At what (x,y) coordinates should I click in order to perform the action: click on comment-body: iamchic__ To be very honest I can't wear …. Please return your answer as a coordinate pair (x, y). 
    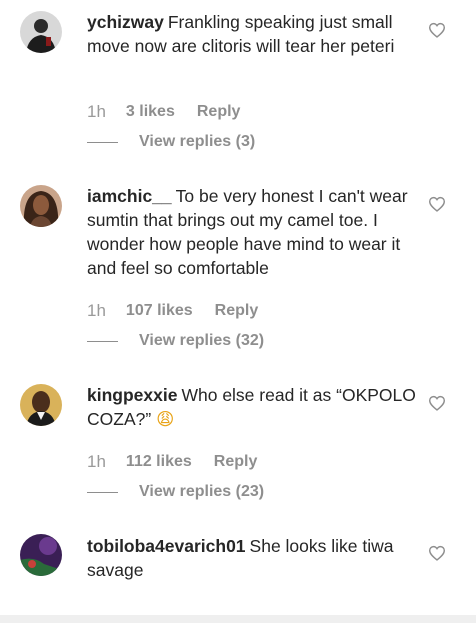
    Looking at the image, I should click on (254, 232).